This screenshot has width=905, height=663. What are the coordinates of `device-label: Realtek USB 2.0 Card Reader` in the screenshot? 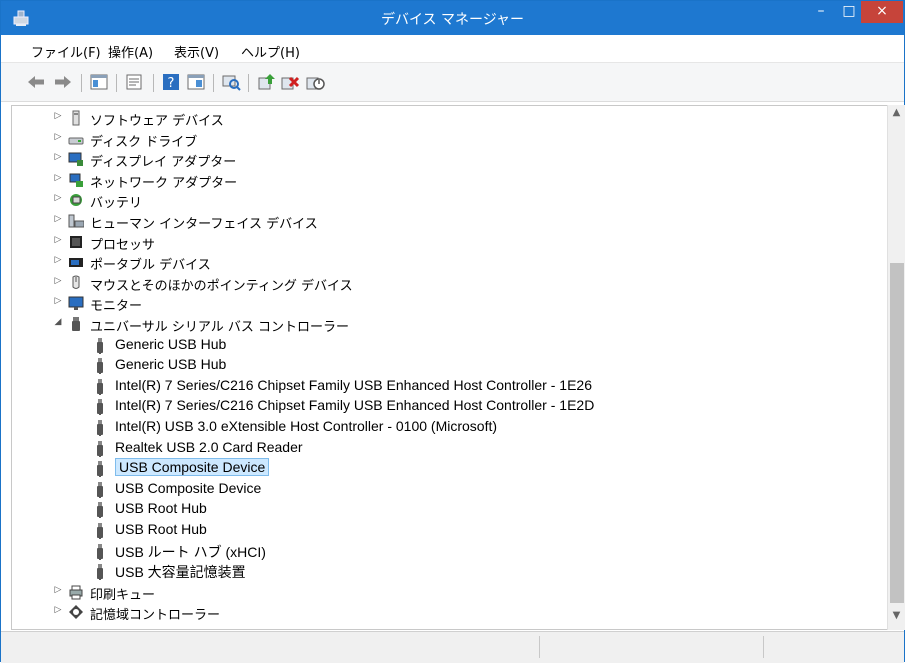 It's located at (209, 446).